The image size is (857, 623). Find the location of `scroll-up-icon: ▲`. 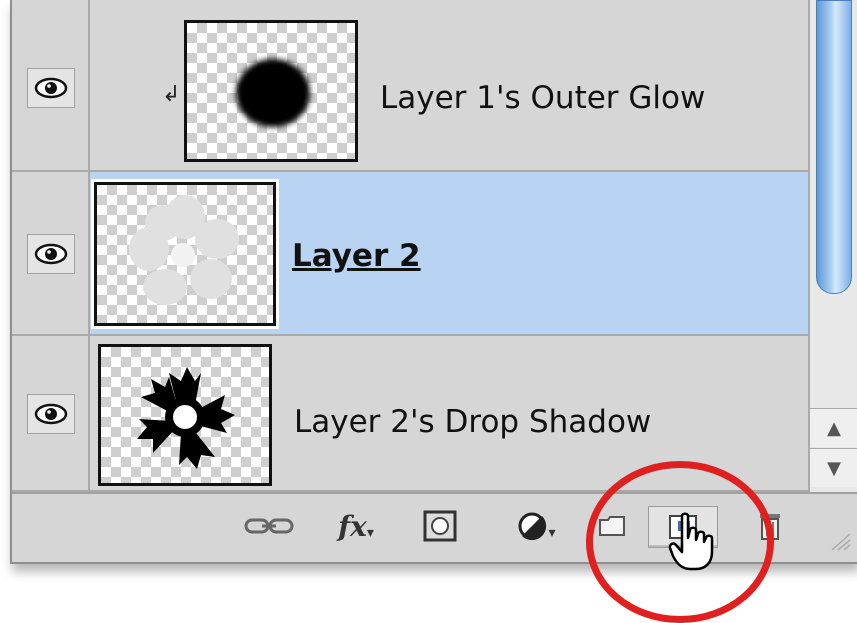

scroll-up-icon: ▲ is located at coordinates (833, 427).